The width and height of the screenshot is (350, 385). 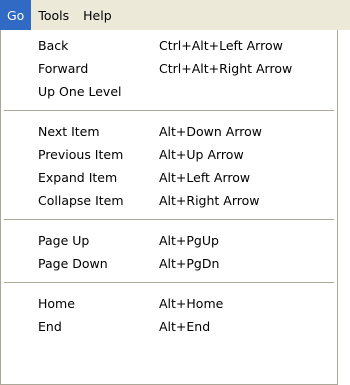 What do you see at coordinates (50, 326) in the screenshot?
I see `menu-item-label: End` at bounding box center [50, 326].